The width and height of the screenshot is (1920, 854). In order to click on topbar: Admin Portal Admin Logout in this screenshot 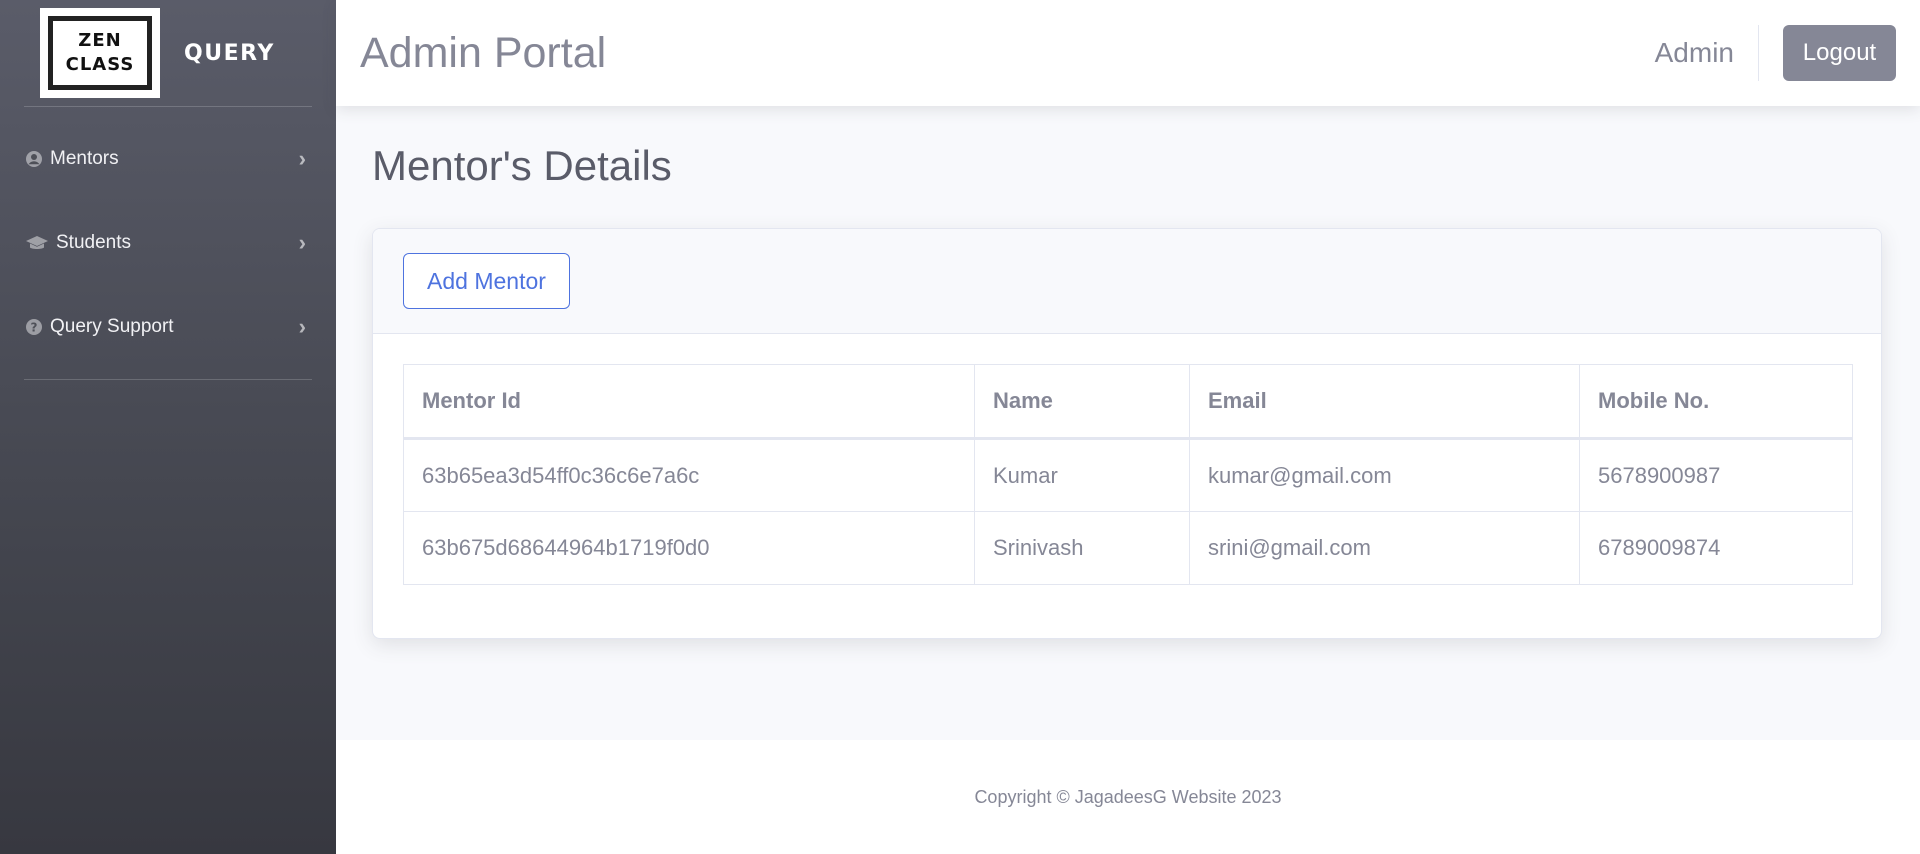, I will do `click(1128, 53)`.